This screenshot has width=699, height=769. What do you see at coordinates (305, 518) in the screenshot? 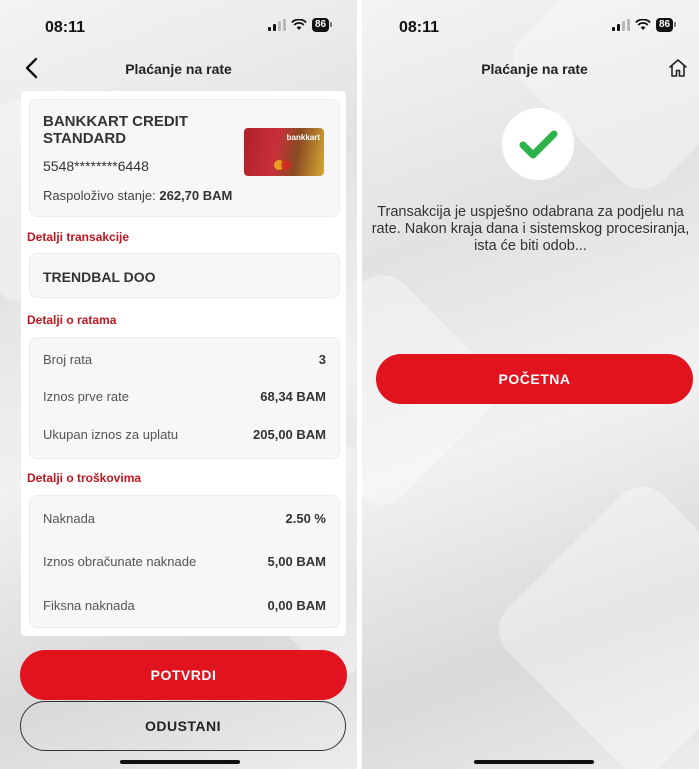
I see `detail-value: 2.50 %` at bounding box center [305, 518].